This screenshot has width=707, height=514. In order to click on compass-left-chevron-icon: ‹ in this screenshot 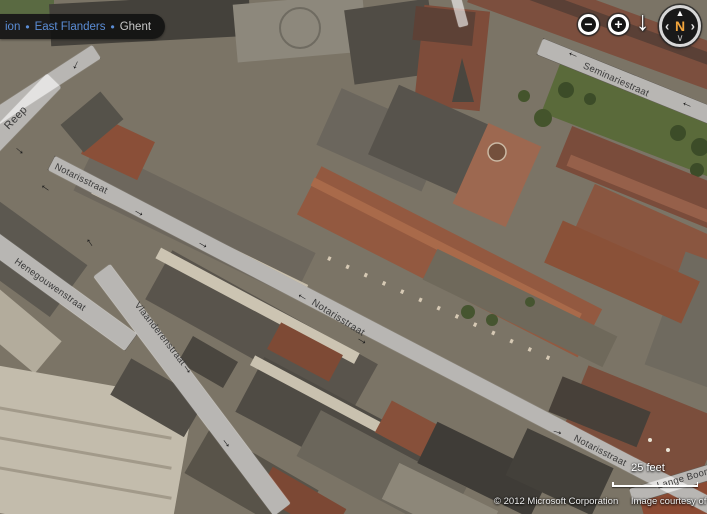, I will do `click(667, 26)`.